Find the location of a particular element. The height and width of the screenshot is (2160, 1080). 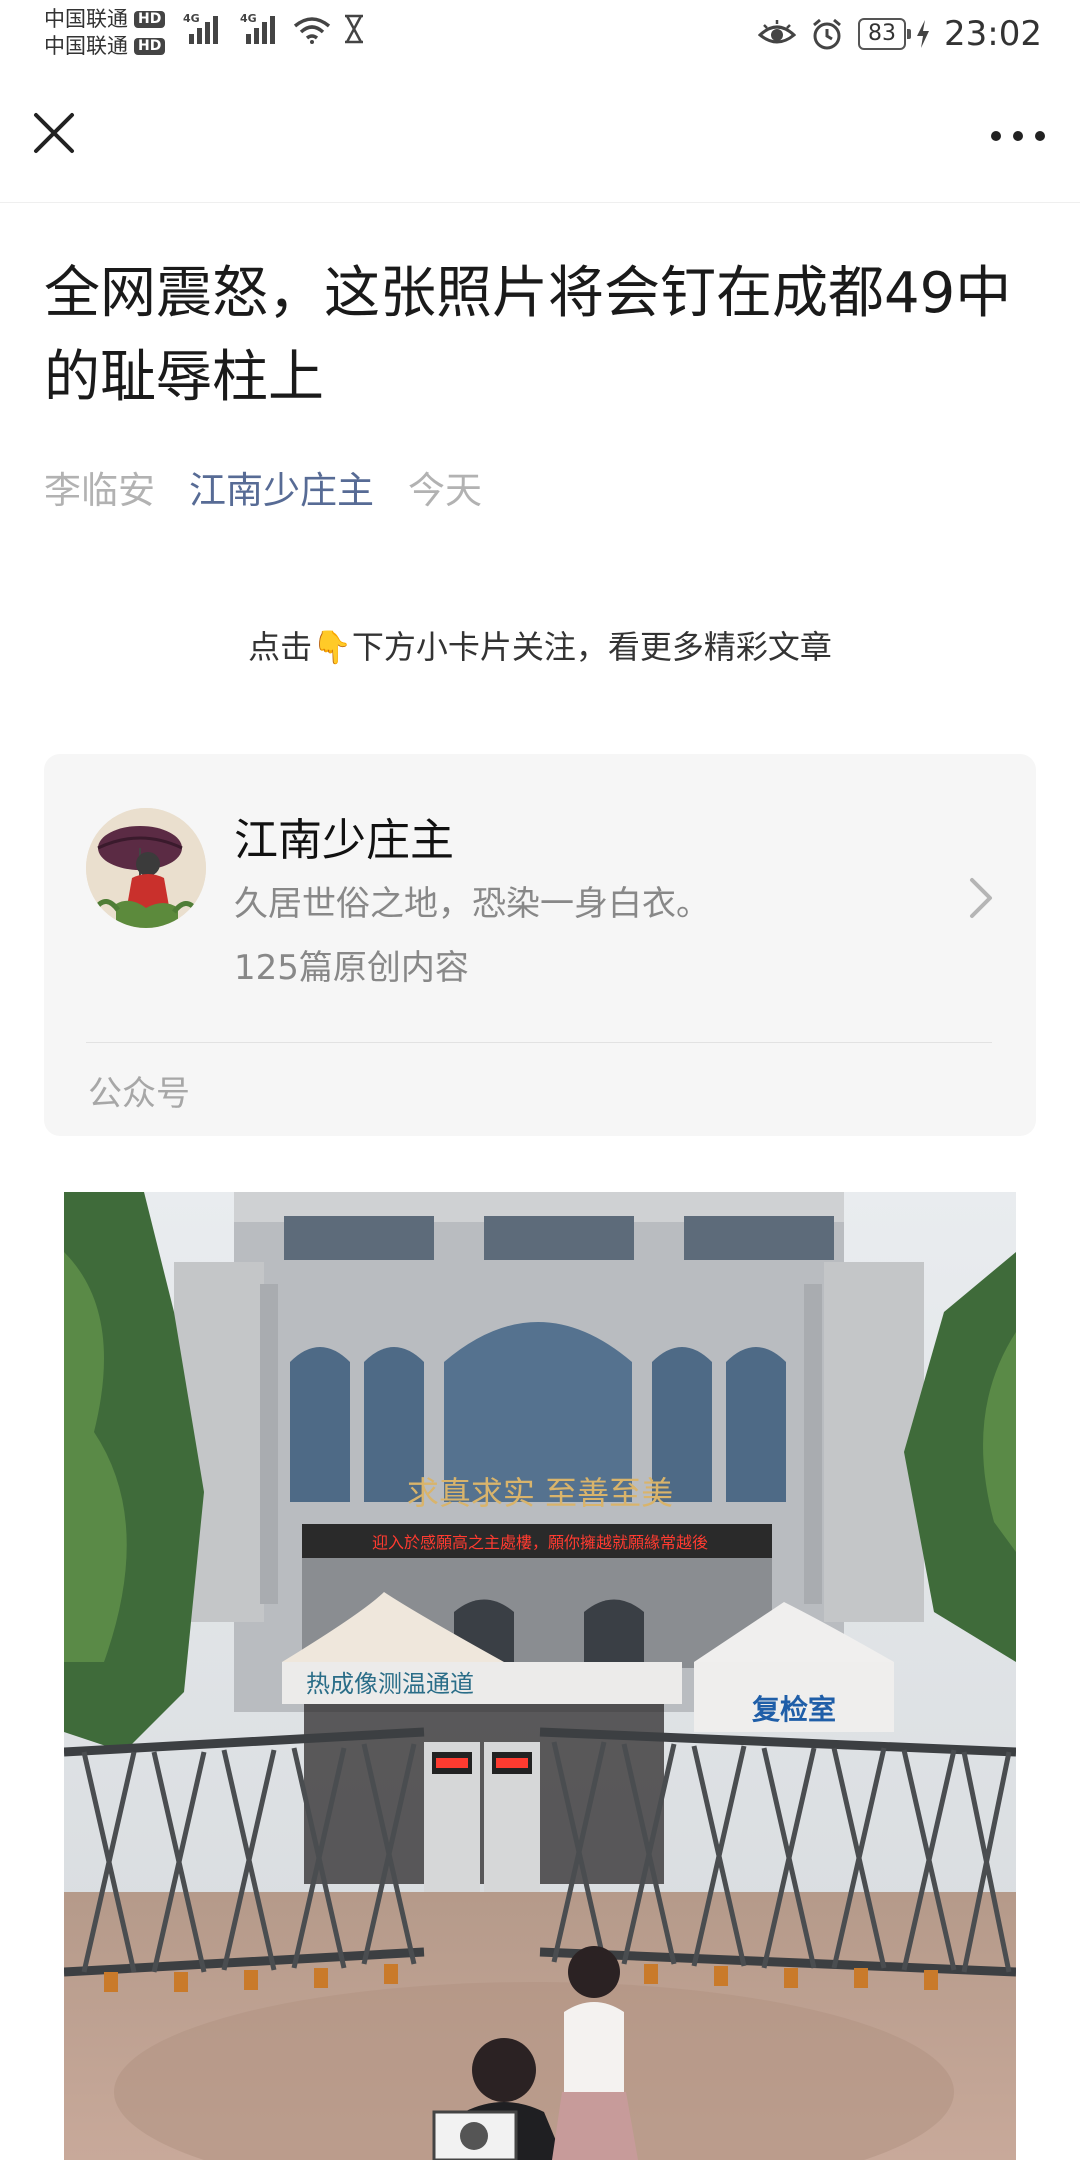

more-dots-icon is located at coordinates (1018, 136).